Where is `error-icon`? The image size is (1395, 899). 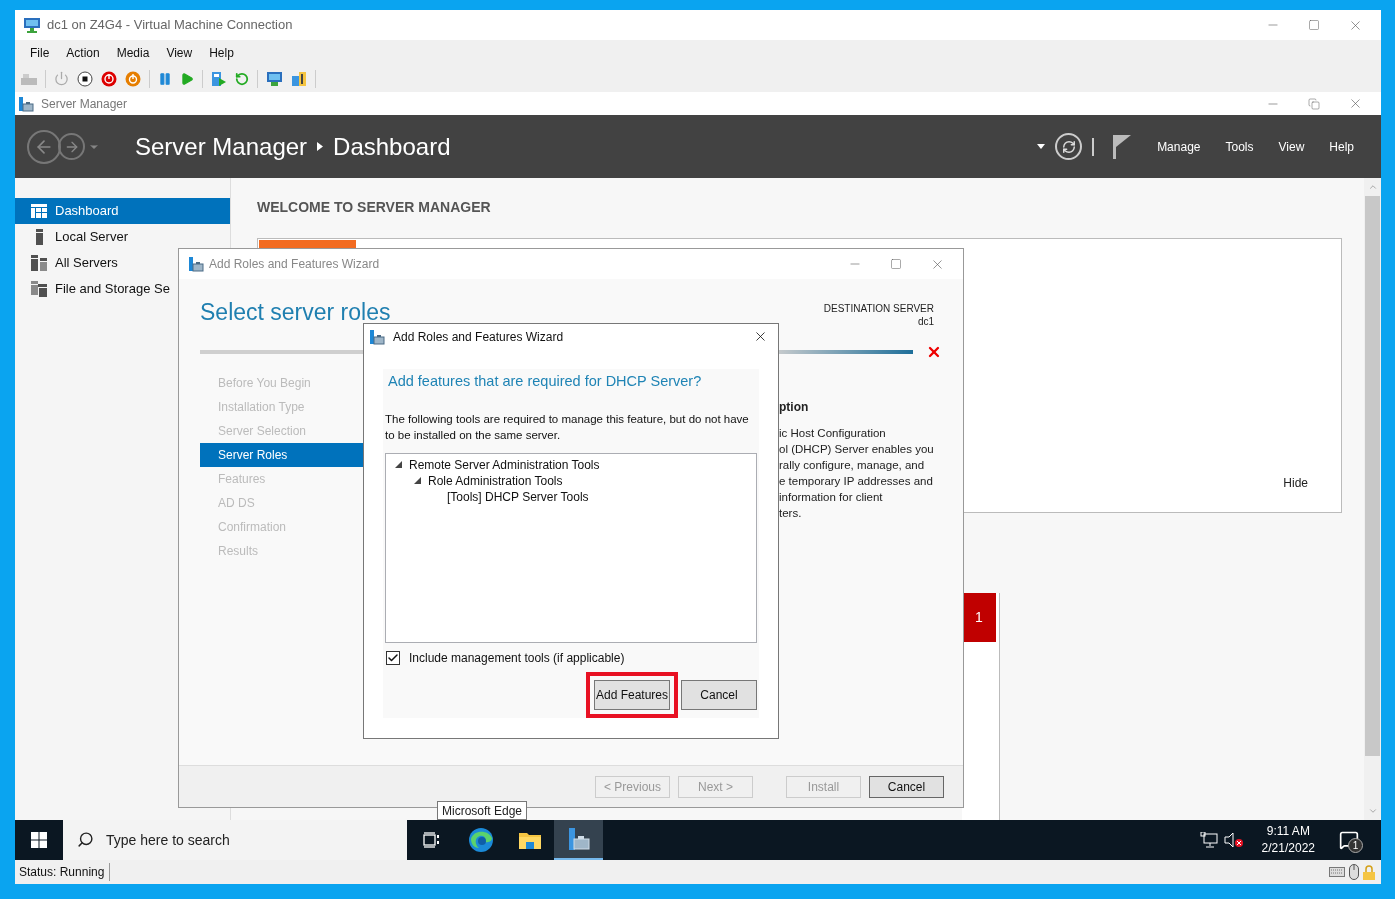 error-icon is located at coordinates (934, 352).